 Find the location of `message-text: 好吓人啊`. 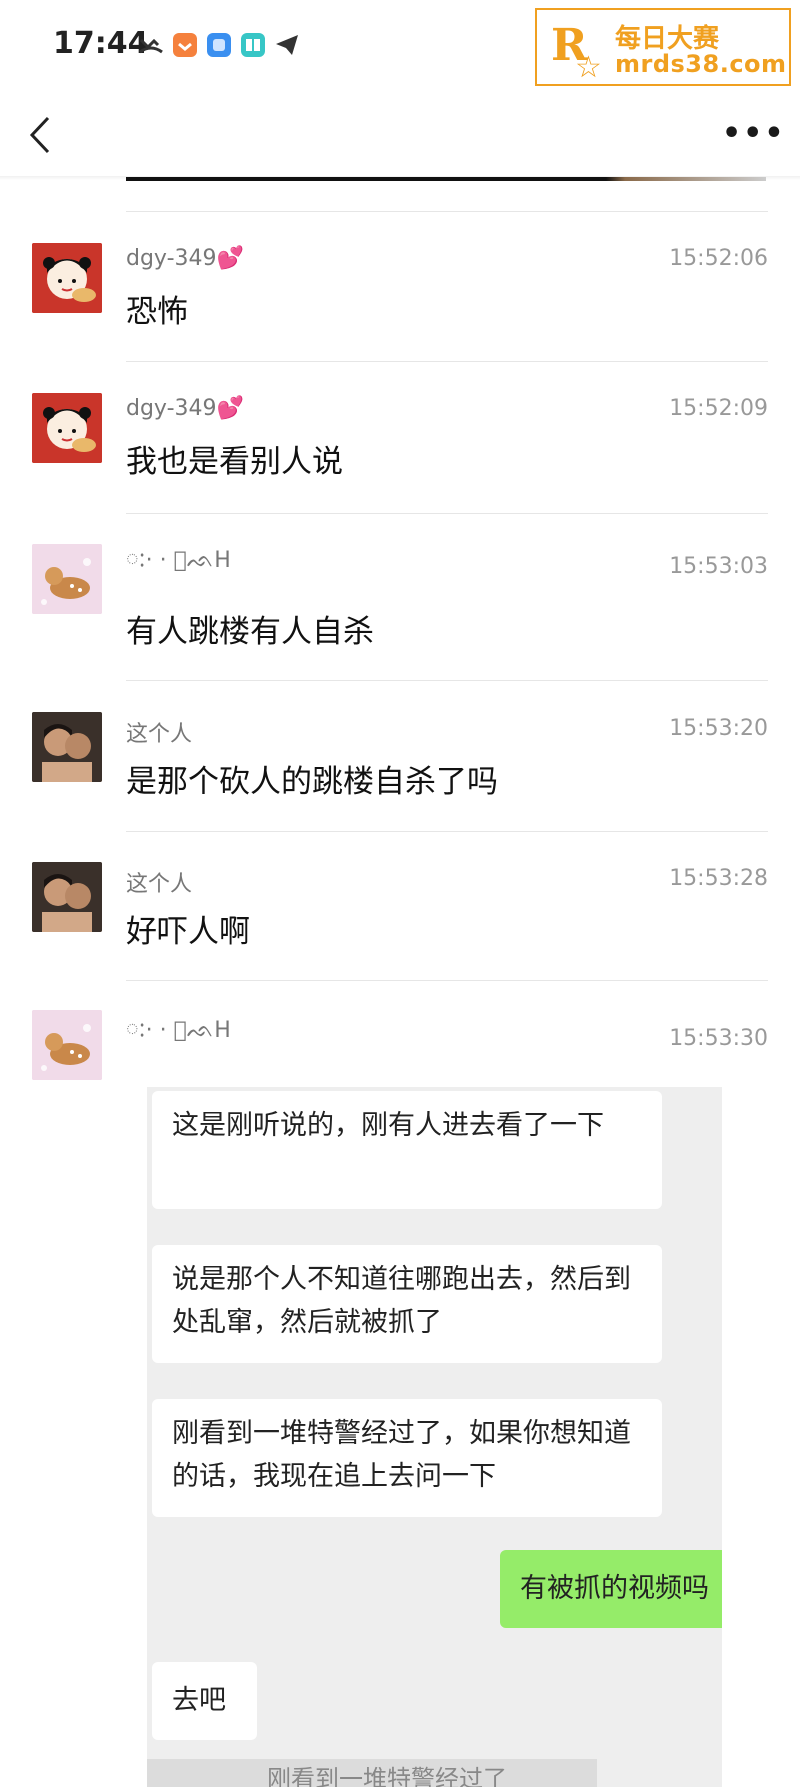

message-text: 好吓人啊 is located at coordinates (188, 932).